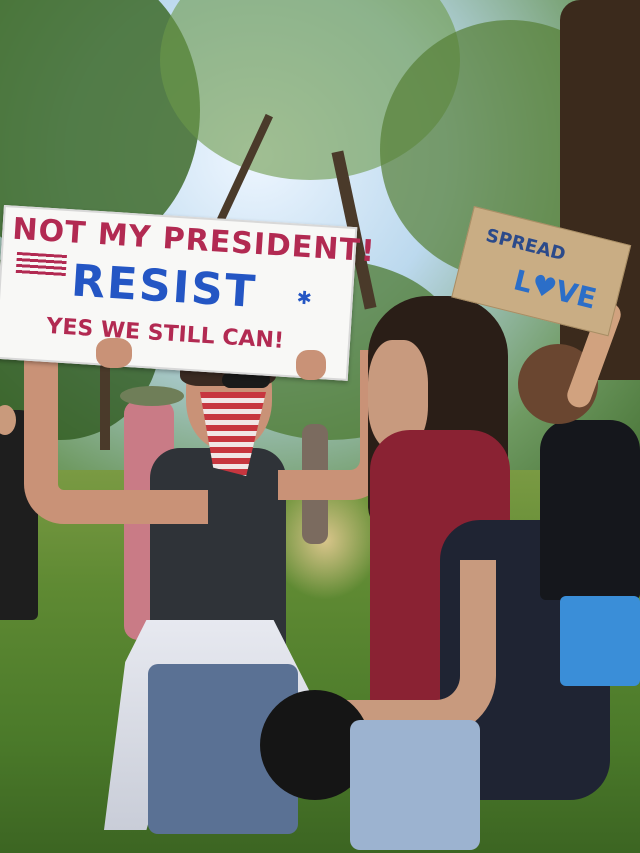 Image resolution: width=640 pixels, height=853 pixels. Describe the element at coordinates (415, 785) in the screenshot. I see `light-denim-shorts` at that location.